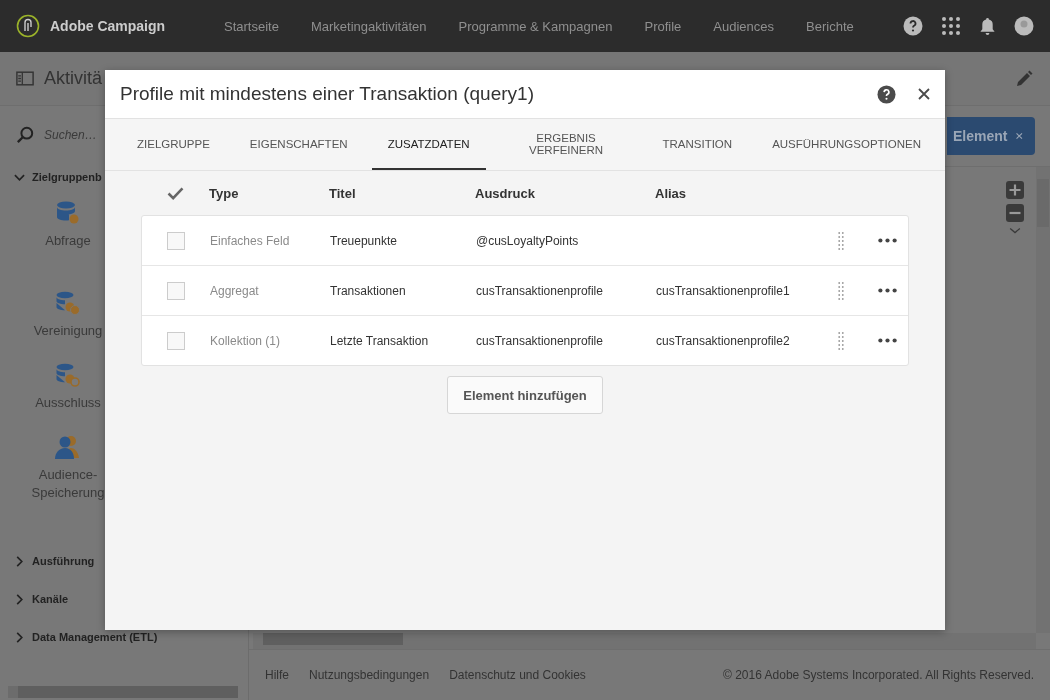  I want to click on tab: ZUSATZDATEN, so click(428, 144).